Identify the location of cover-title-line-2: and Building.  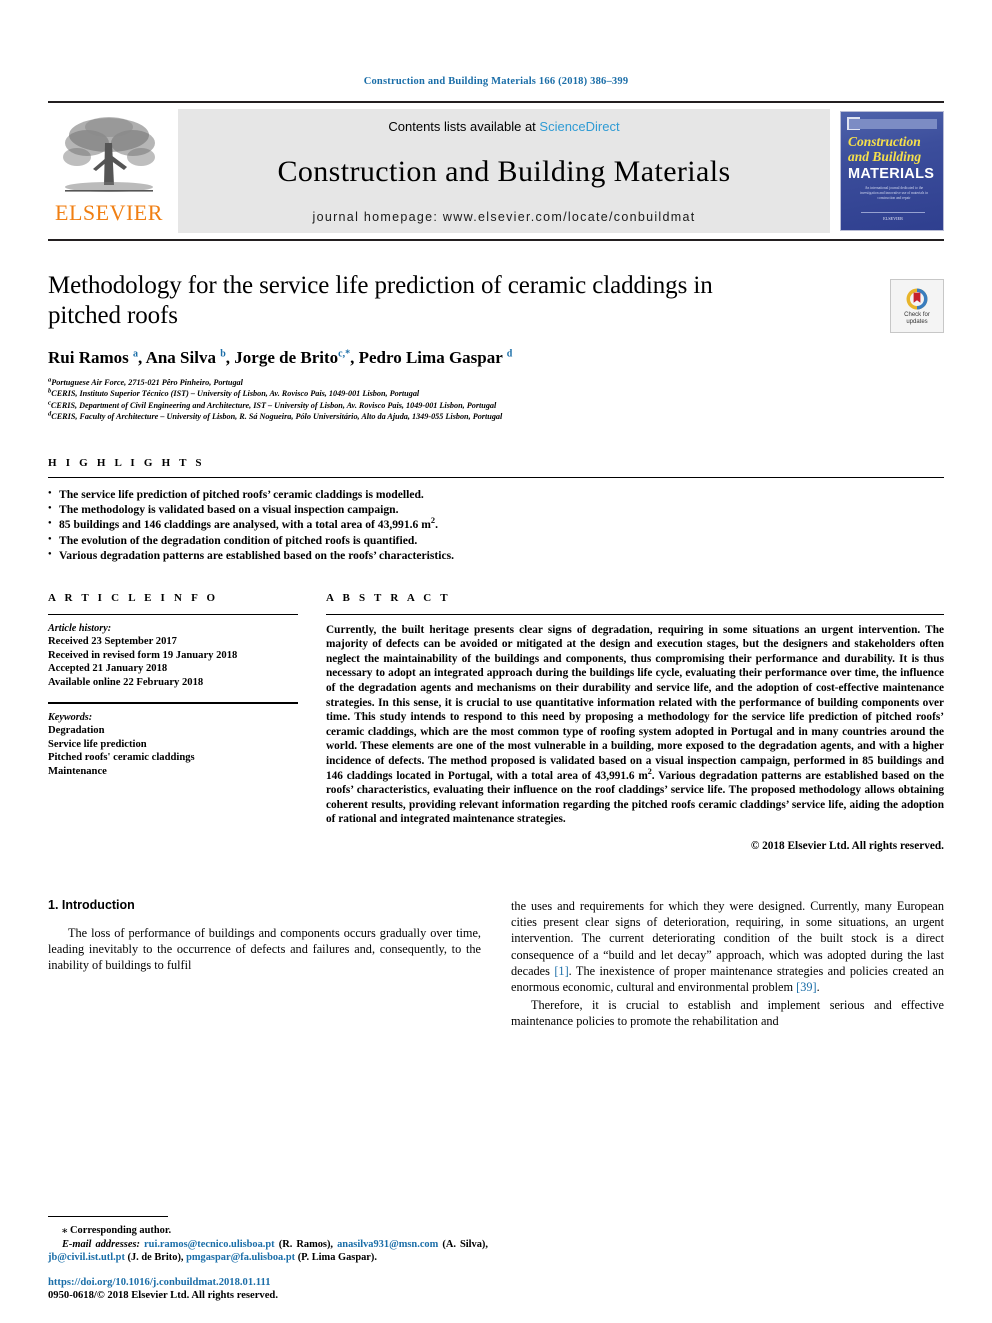
(885, 156).